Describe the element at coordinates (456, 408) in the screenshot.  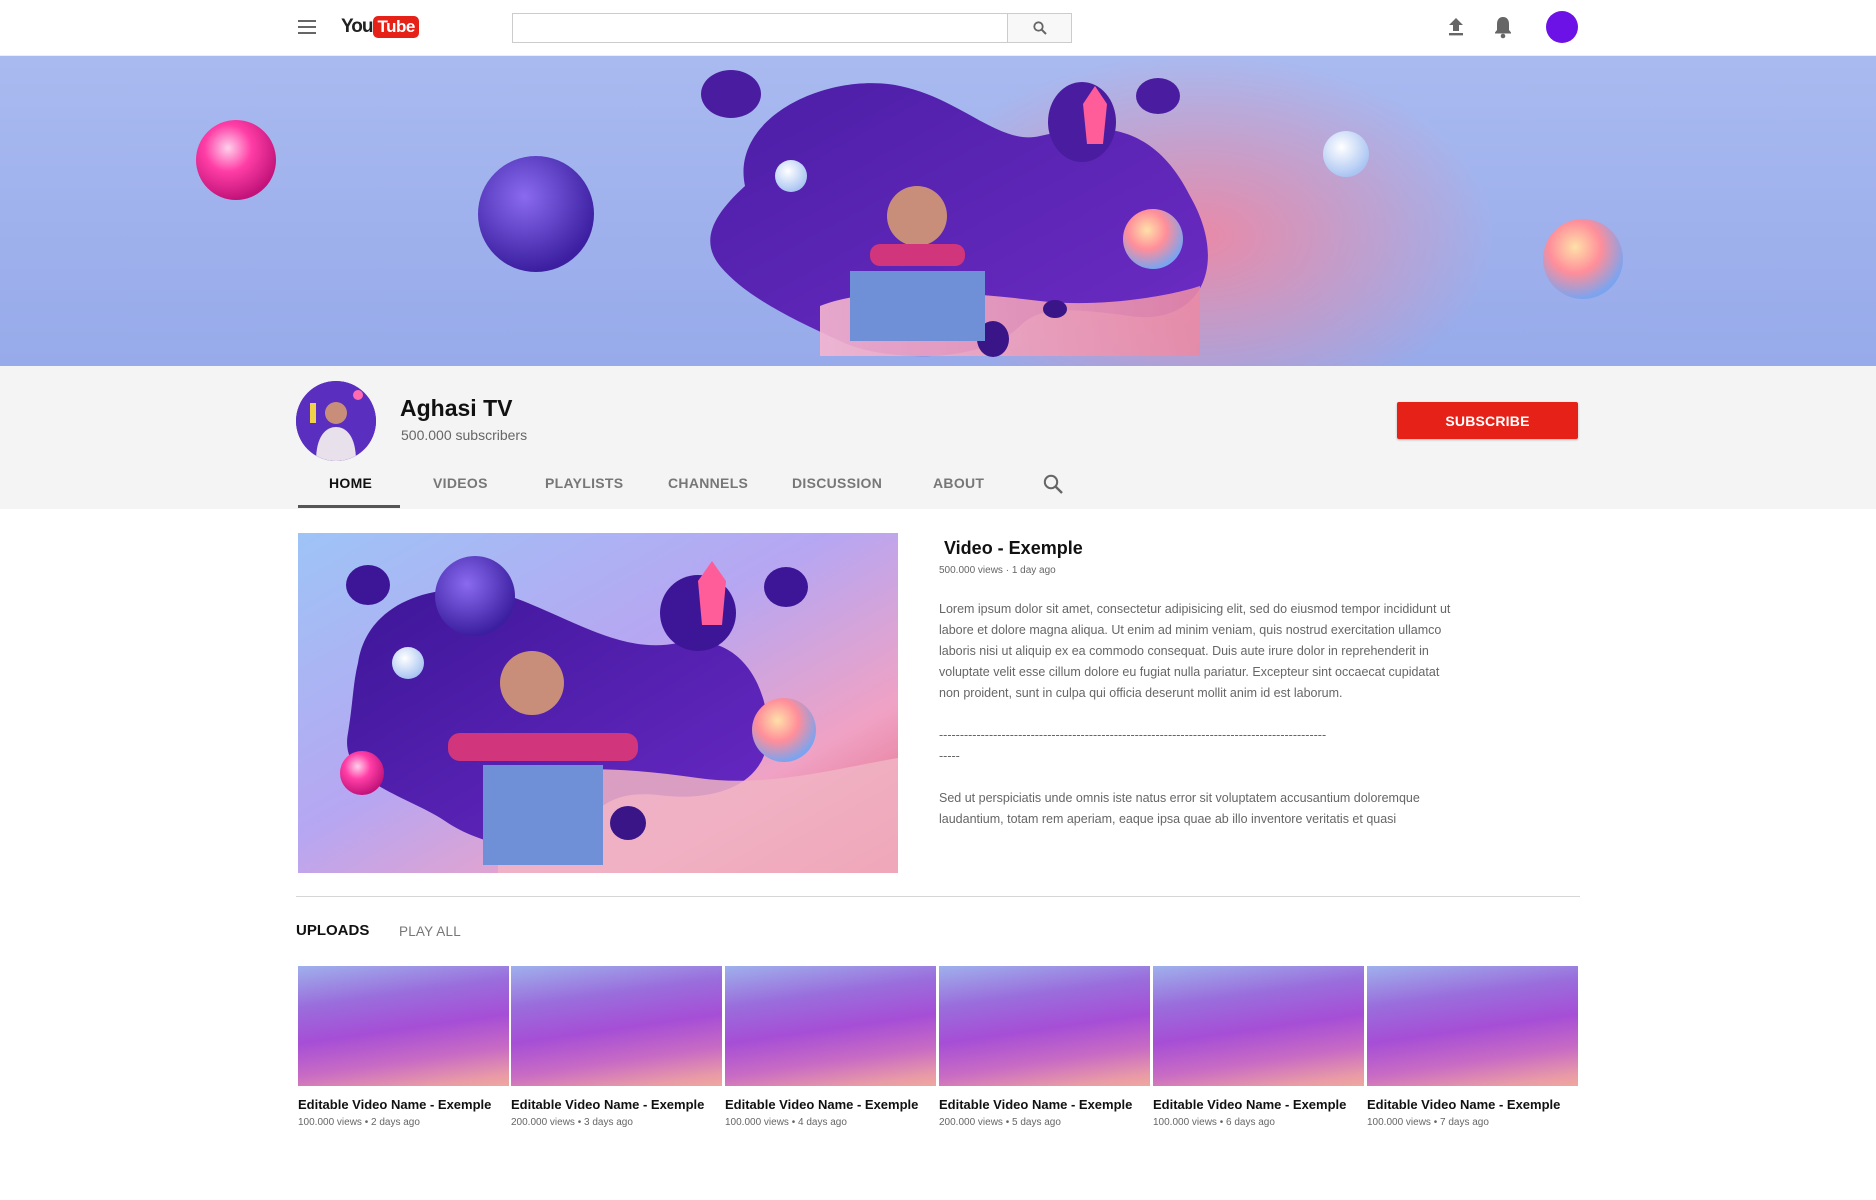
I see `channel-name: Aghasi TV` at that location.